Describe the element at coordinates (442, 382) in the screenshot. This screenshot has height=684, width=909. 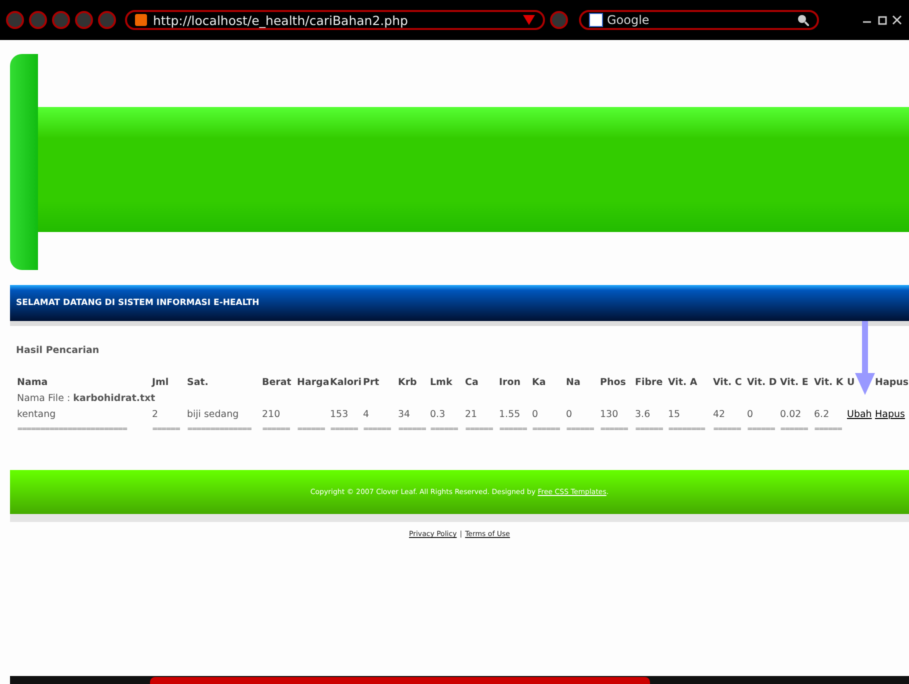
I see `column-header: Lmk` at that location.